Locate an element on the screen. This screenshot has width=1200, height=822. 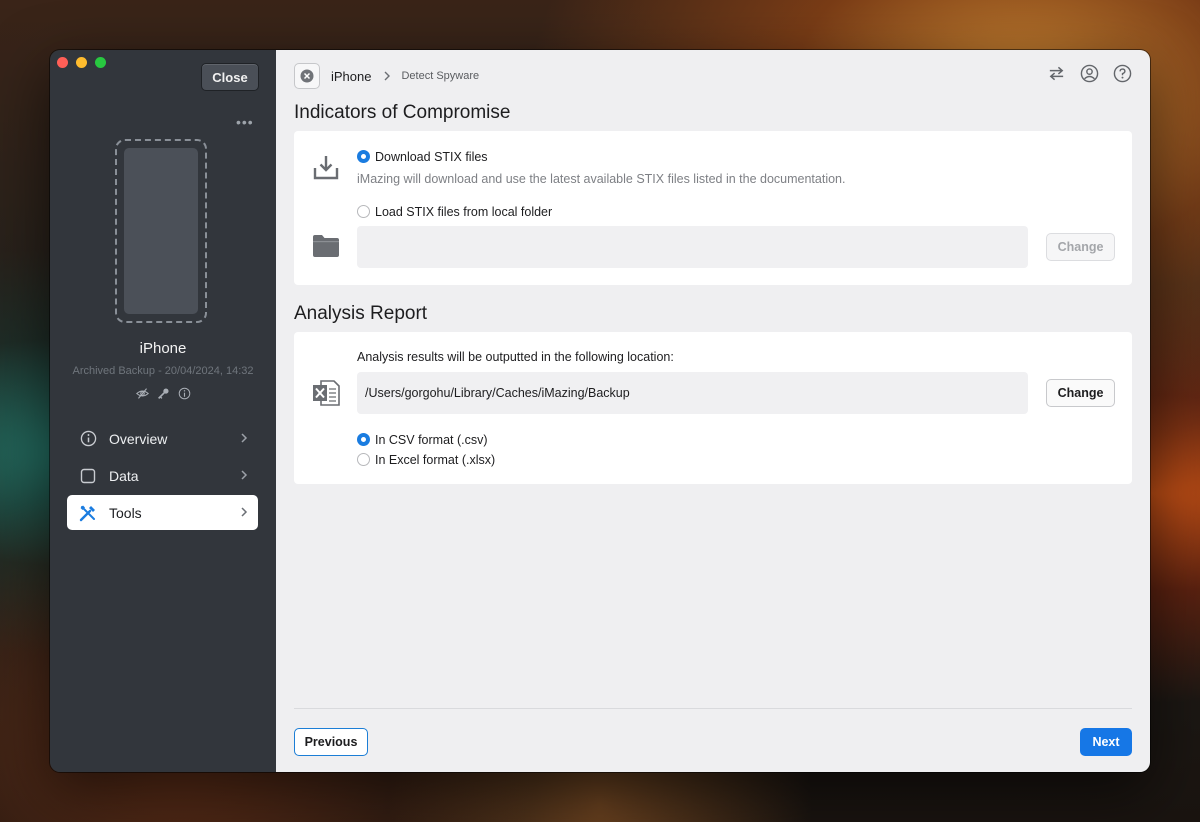
csv-format-radio is located at coordinates (363, 439).